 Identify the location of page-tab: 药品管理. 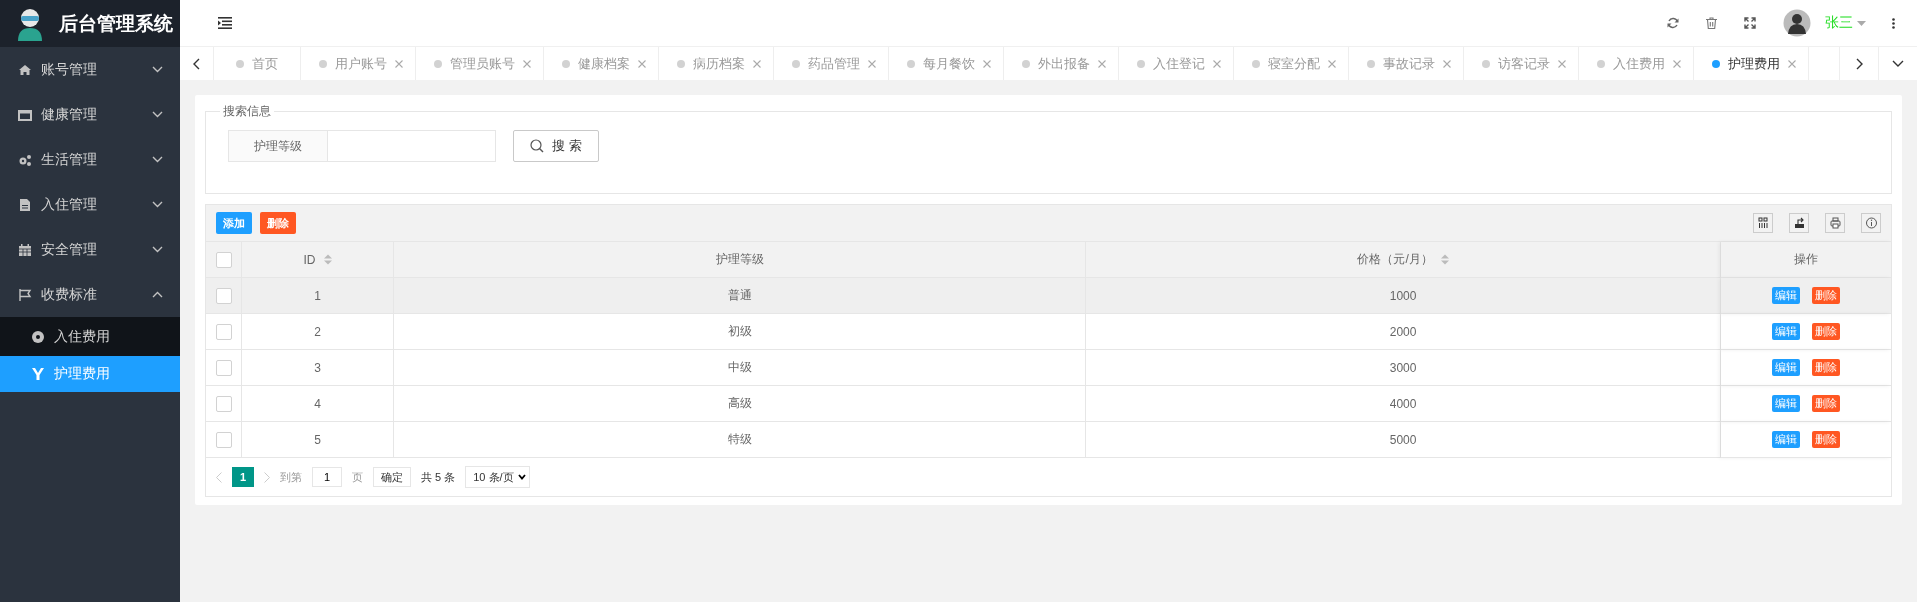
(831, 63).